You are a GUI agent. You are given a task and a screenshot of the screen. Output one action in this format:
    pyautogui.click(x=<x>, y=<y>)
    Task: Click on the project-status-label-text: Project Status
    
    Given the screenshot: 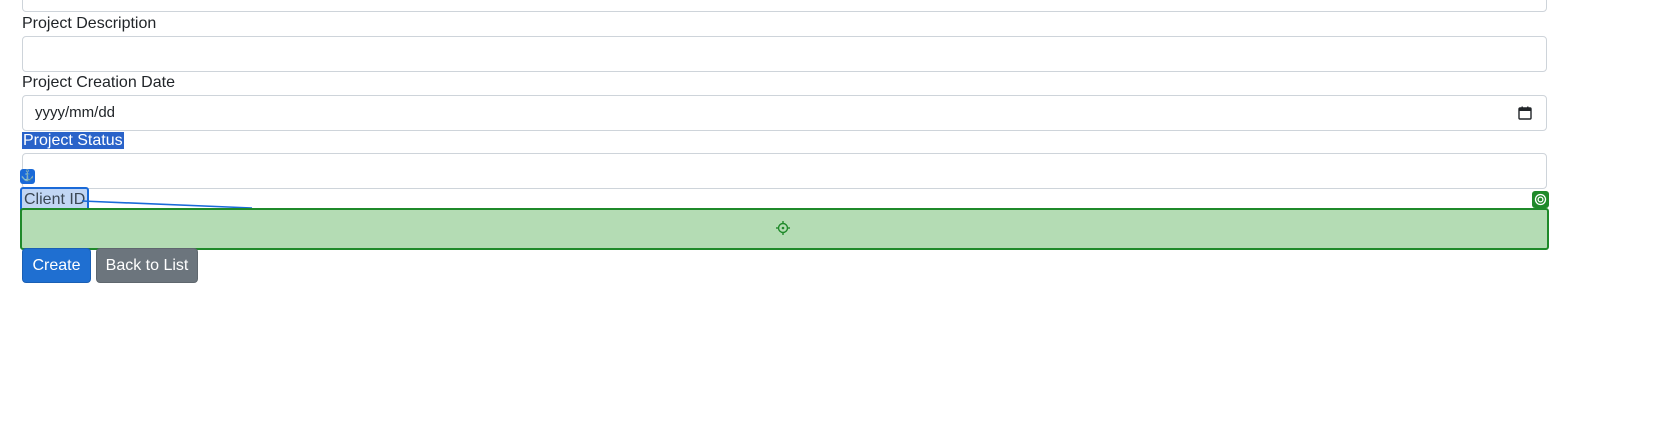 What is the action you would take?
    pyautogui.click(x=73, y=140)
    